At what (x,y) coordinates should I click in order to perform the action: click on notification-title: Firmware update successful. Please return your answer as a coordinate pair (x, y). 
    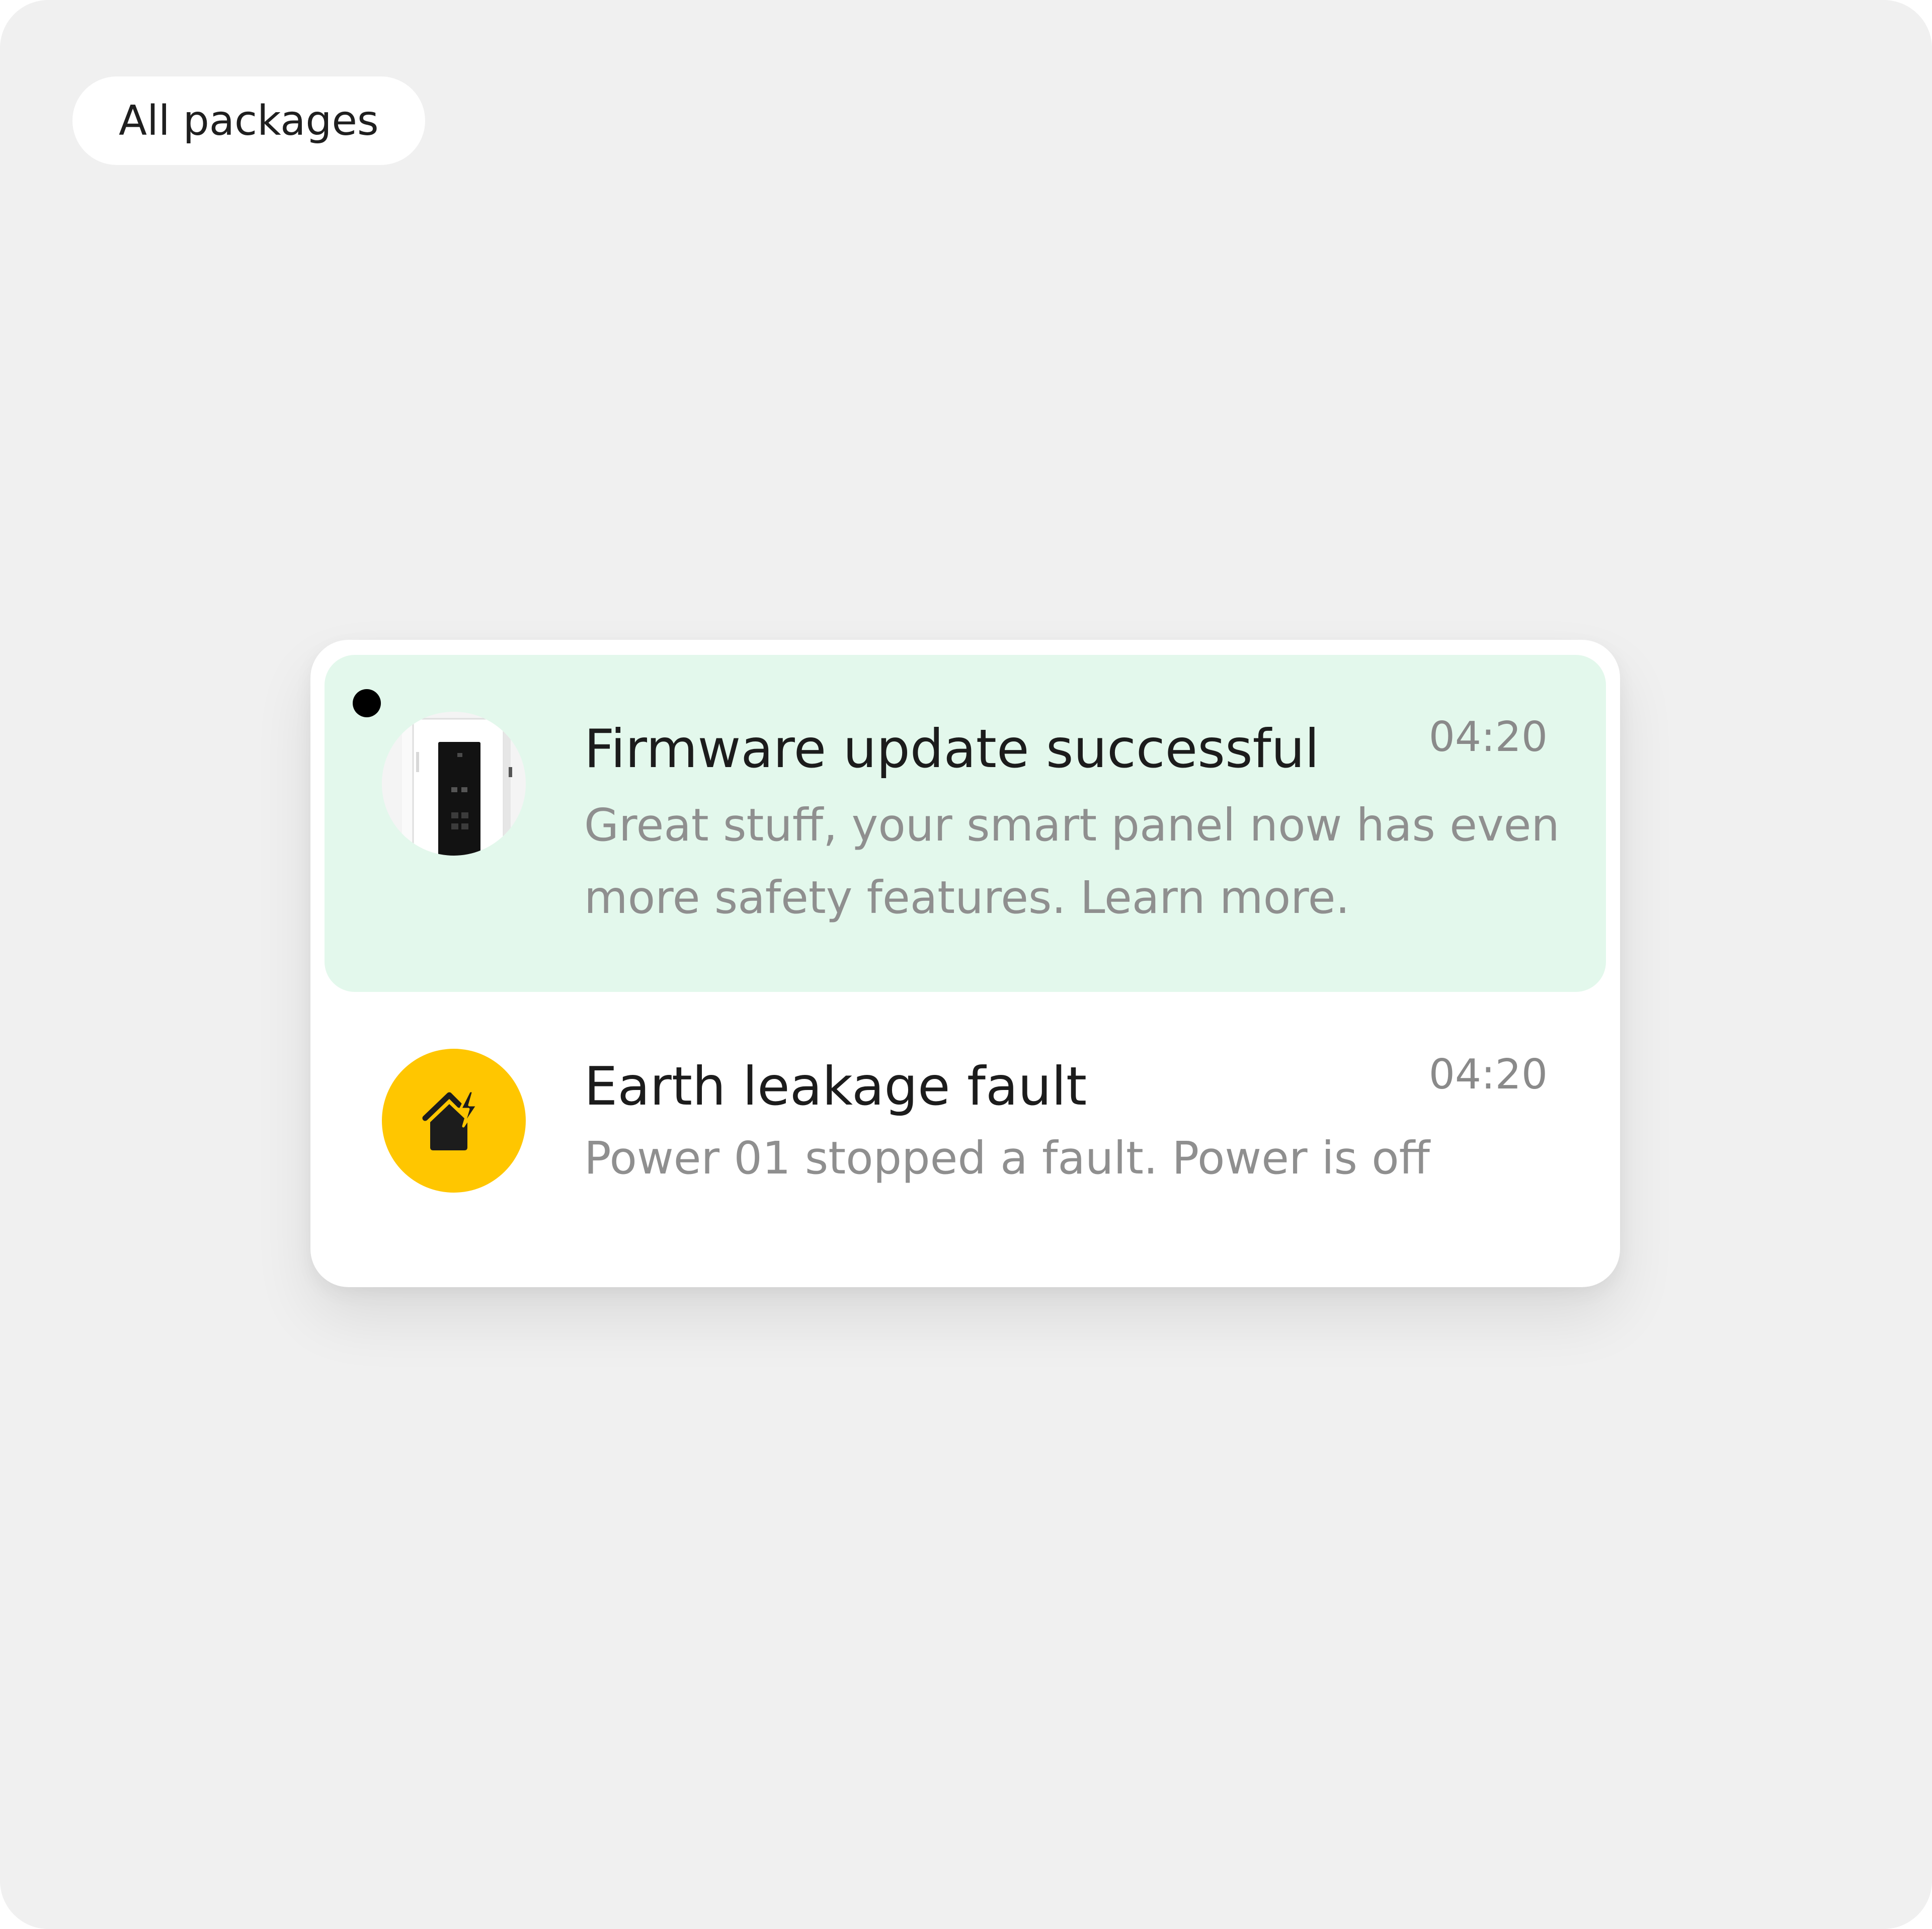
    Looking at the image, I should click on (952, 749).